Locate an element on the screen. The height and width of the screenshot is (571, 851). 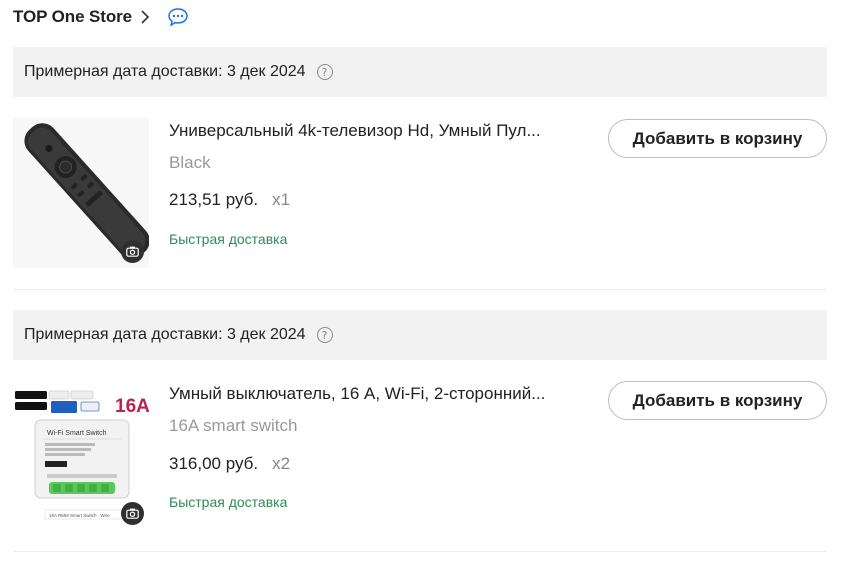
product-price: 316,00 руб. is located at coordinates (214, 463).